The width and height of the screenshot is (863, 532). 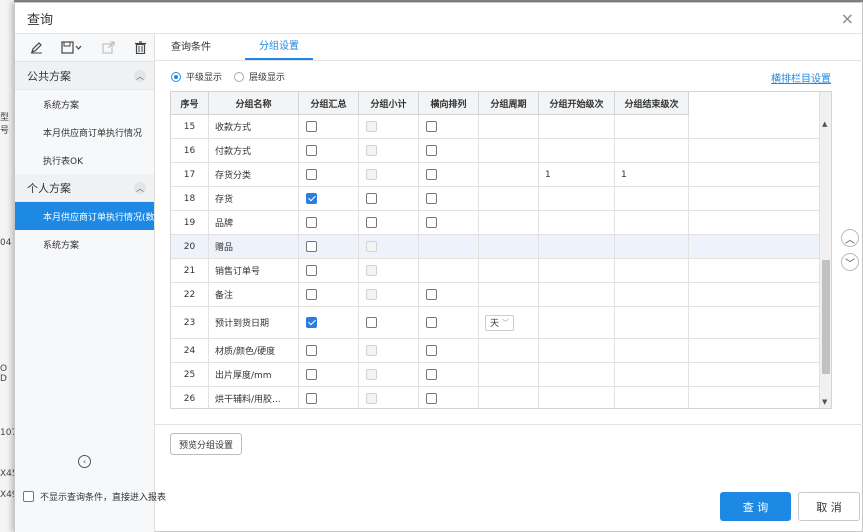 What do you see at coordinates (191, 49) in the screenshot?
I see `tab-query-conditions: 查询条件` at bounding box center [191, 49].